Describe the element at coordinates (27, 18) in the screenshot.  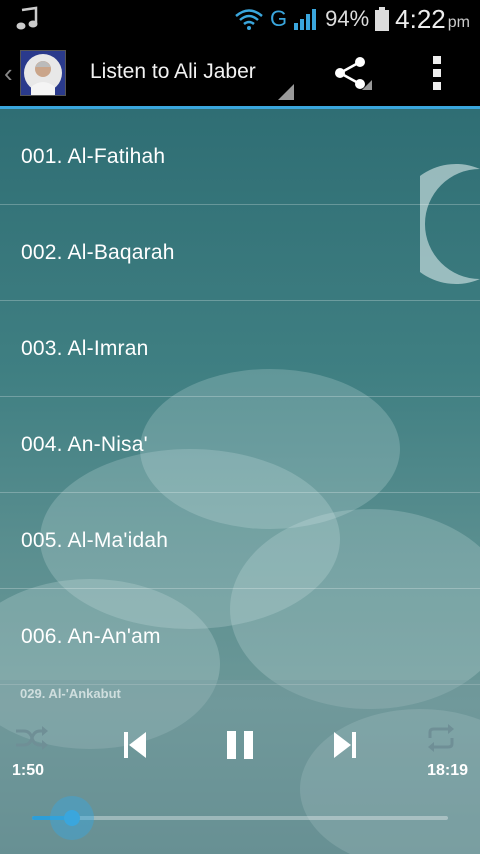
I see `music-note-icon` at that location.